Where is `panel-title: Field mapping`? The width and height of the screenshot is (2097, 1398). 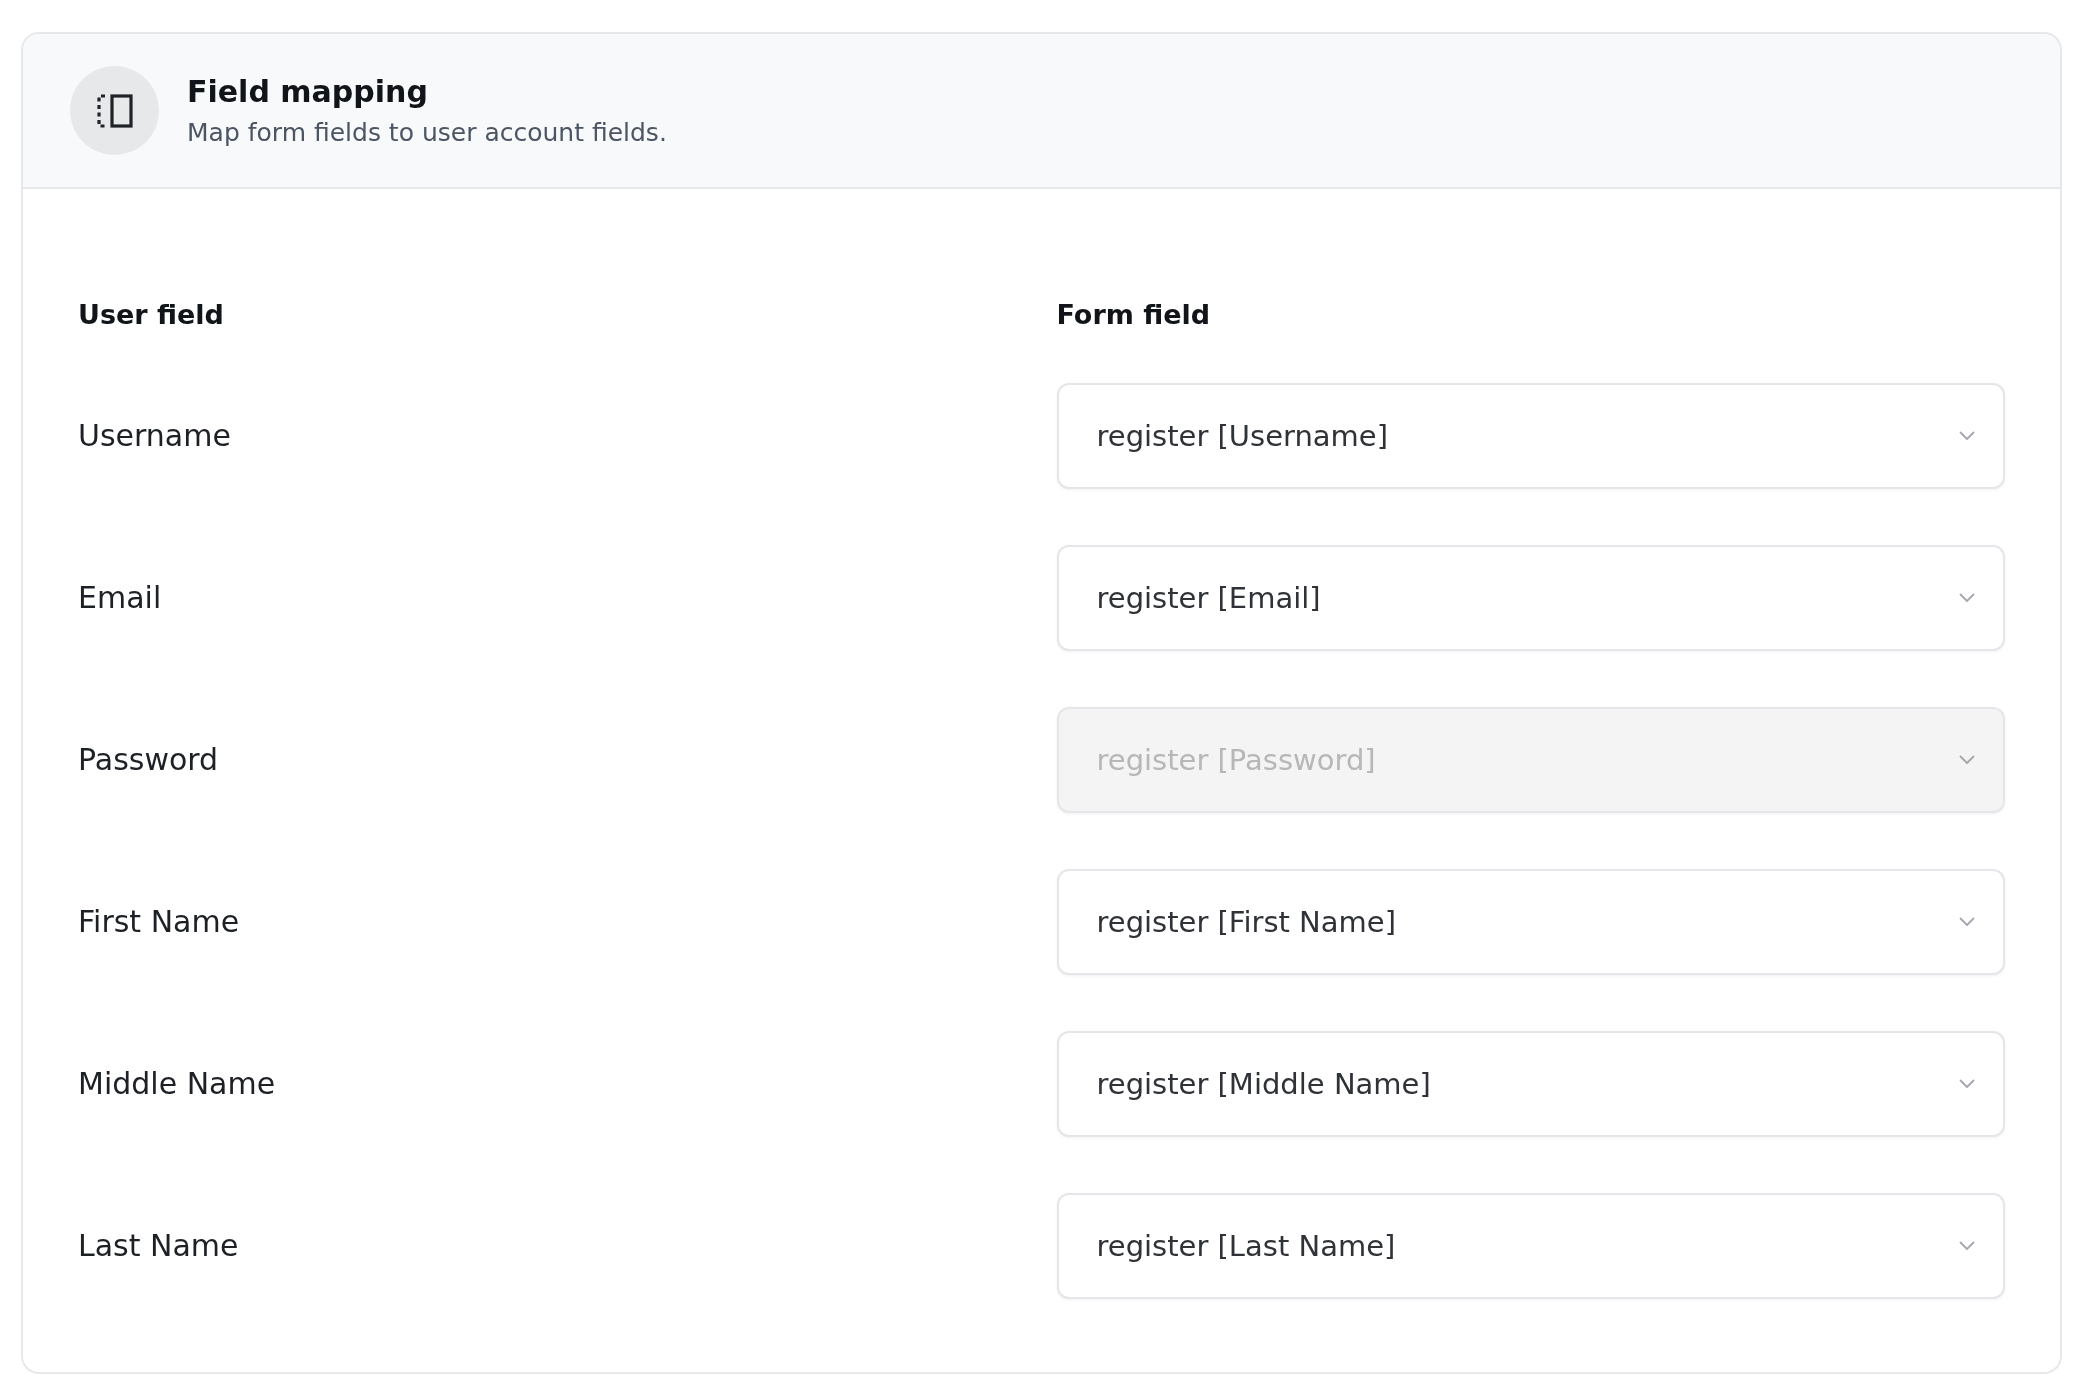
panel-title: Field mapping is located at coordinates (308, 91).